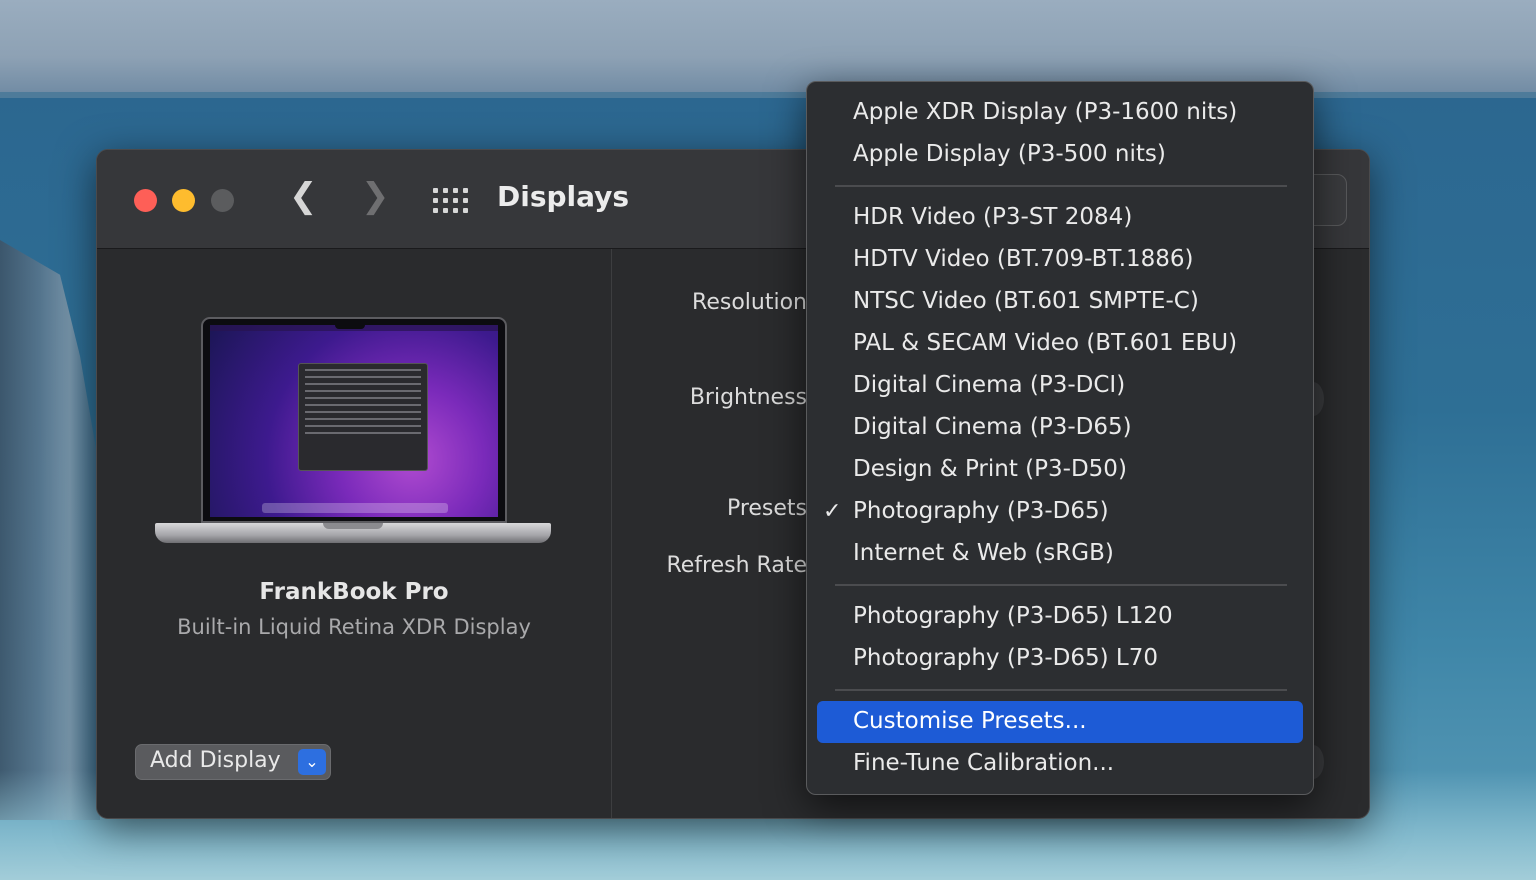 This screenshot has height=880, width=1536. I want to click on device-subtitle: Built-in Liquid Retina XDR Display, so click(354, 627).